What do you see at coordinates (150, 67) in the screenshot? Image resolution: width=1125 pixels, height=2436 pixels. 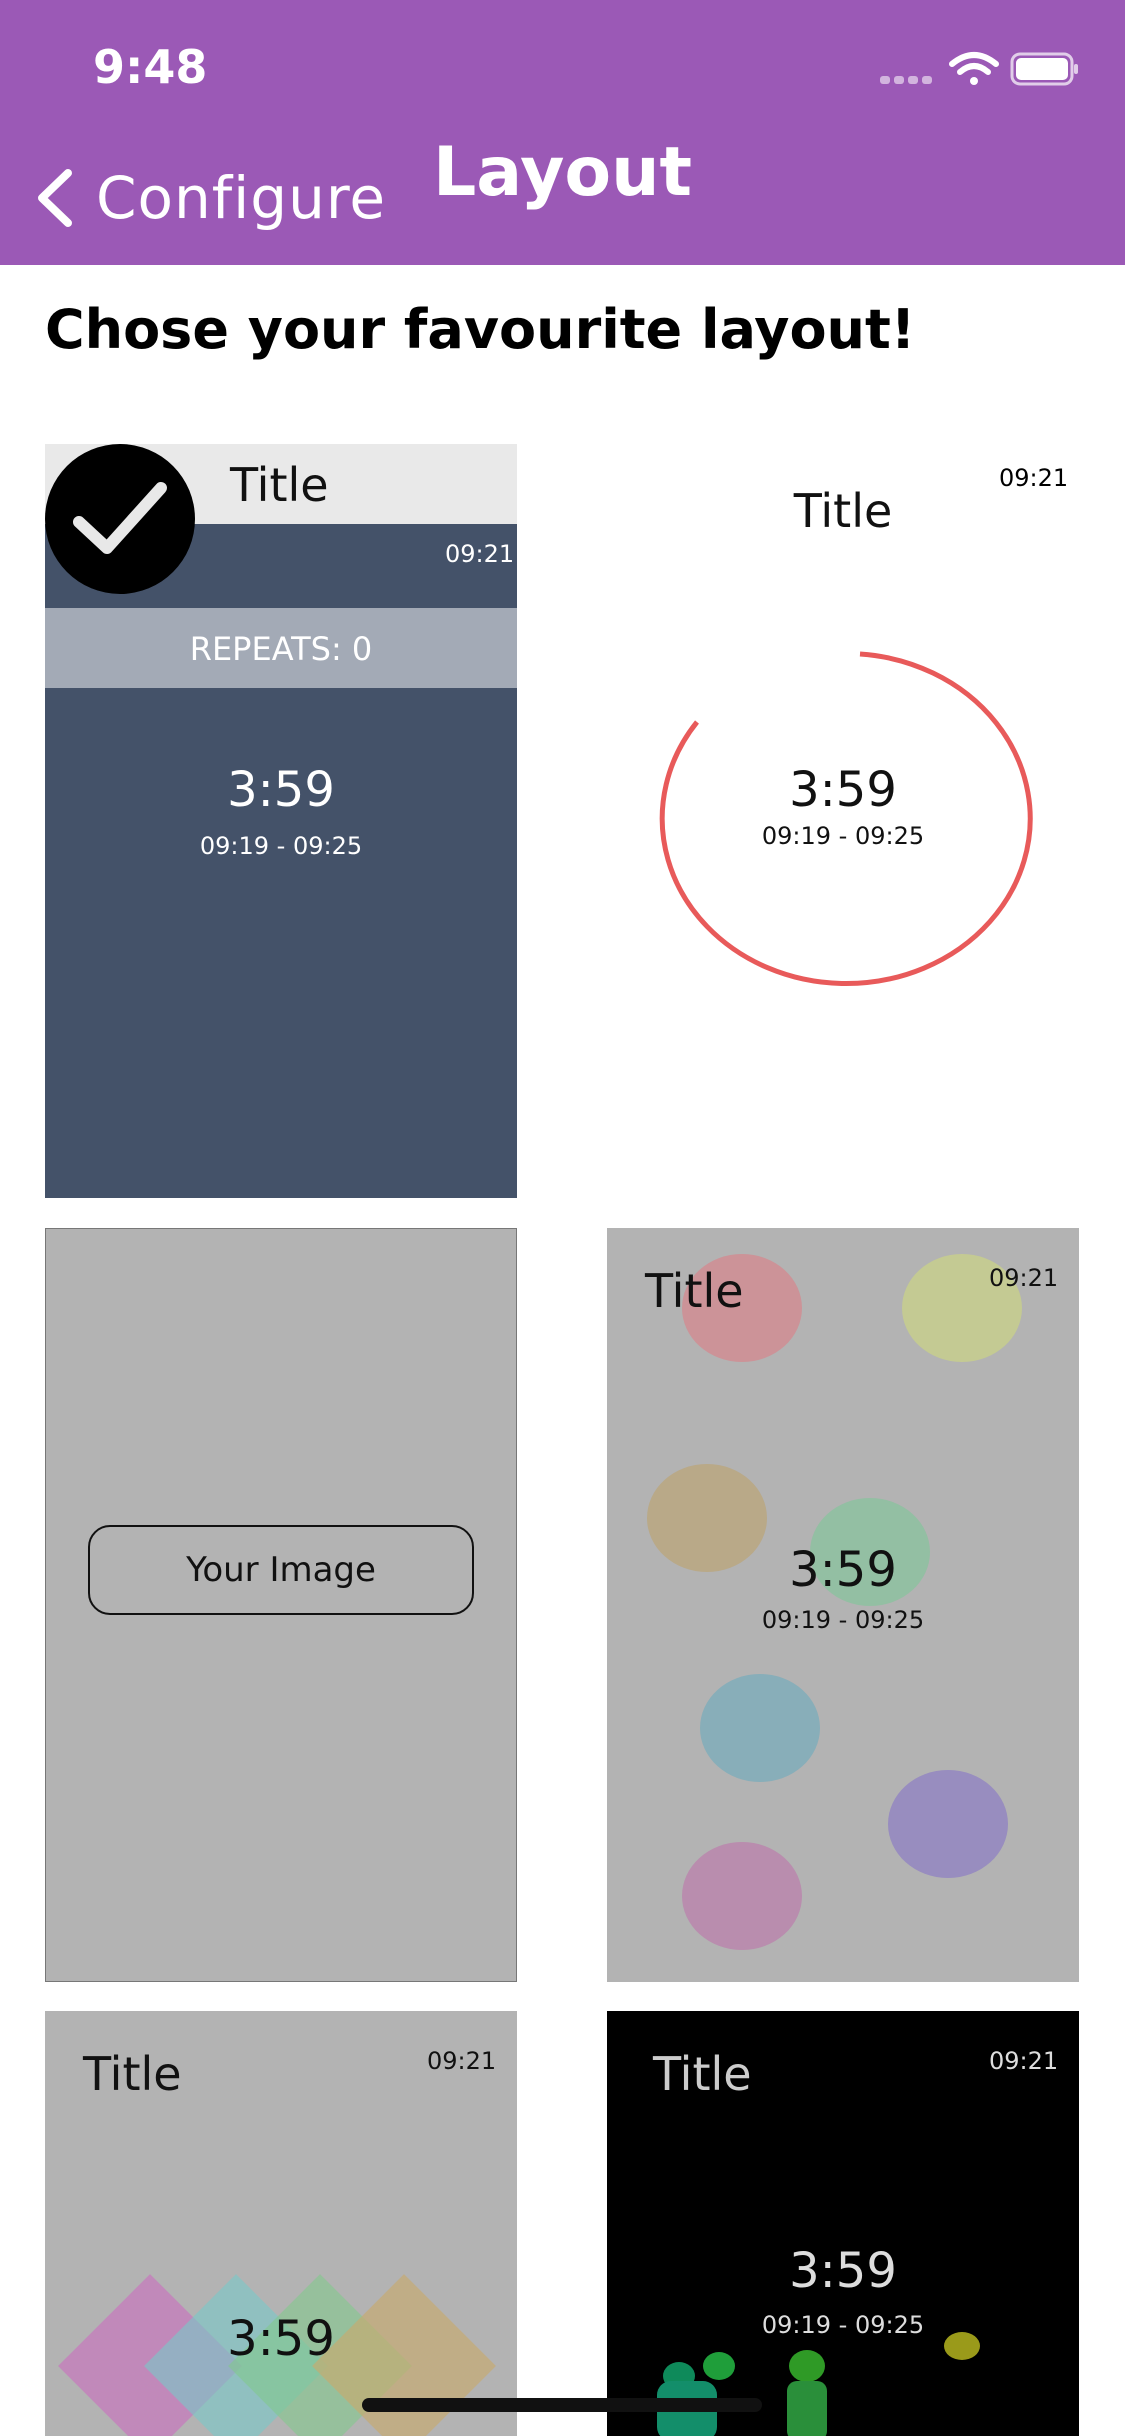 I see `status-time: 9:48` at bounding box center [150, 67].